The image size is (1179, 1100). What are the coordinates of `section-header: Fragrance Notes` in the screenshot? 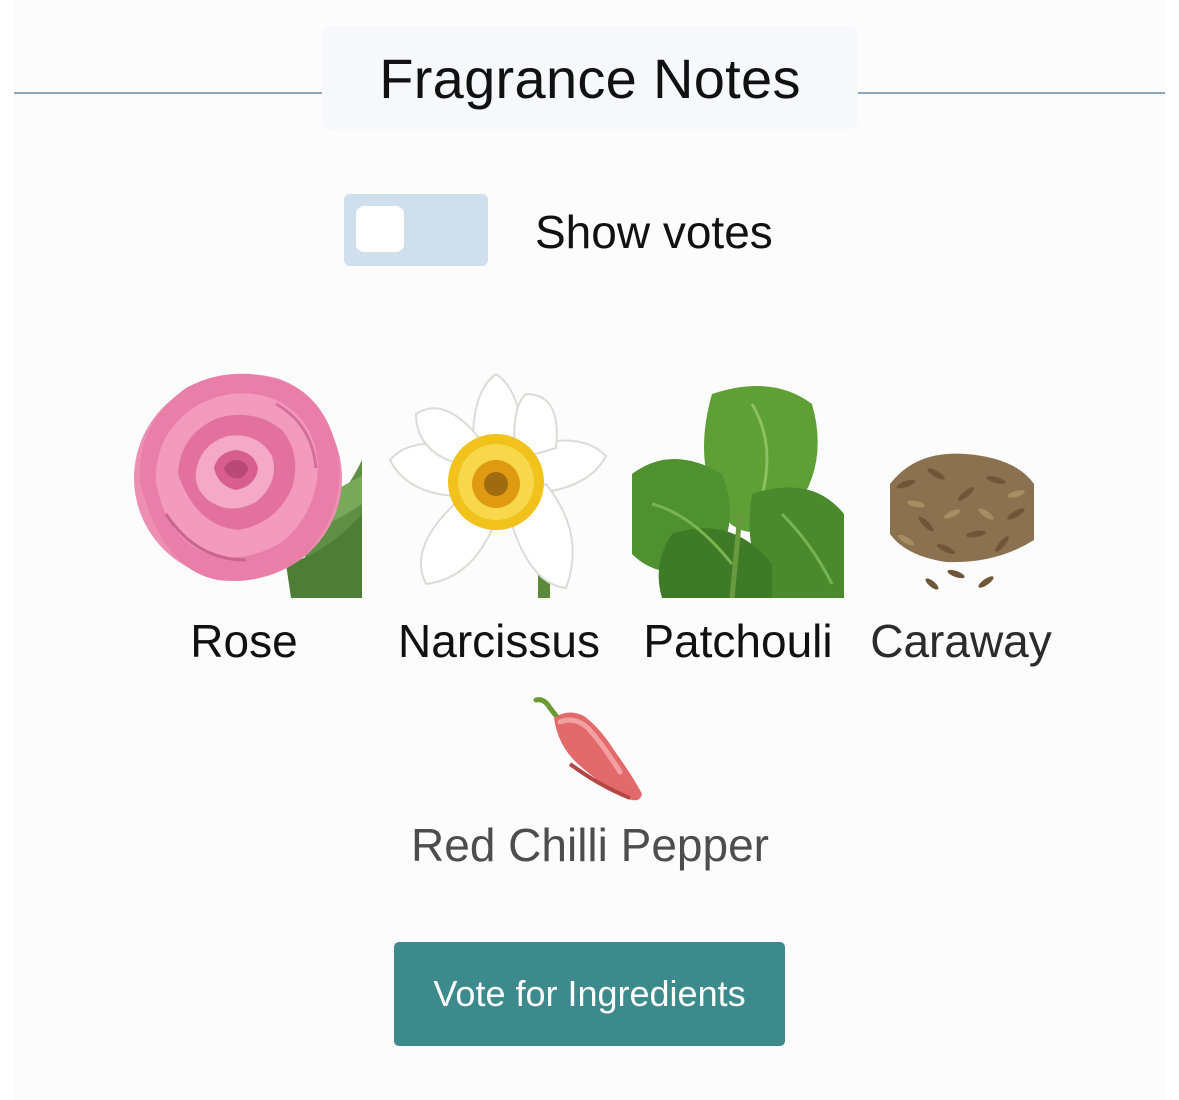 It's located at (590, 78).